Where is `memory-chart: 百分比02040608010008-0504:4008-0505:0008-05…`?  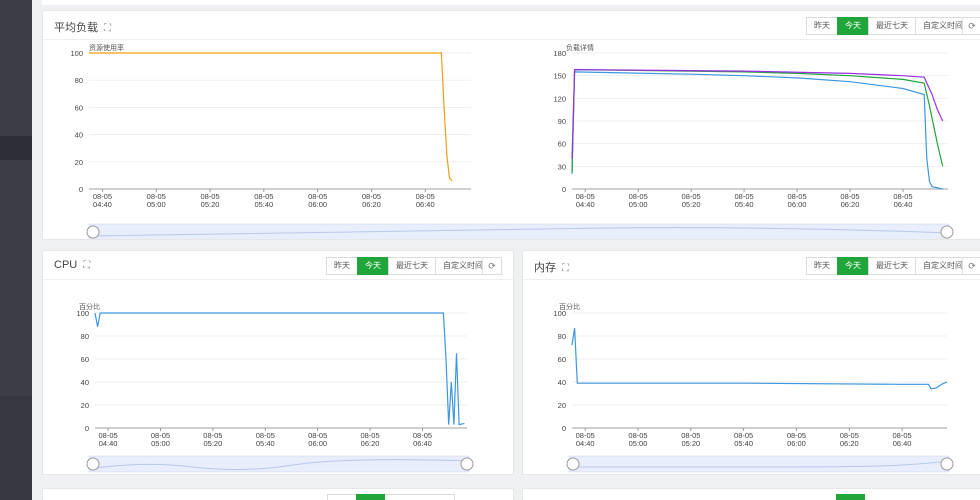 memory-chart: 百分比02040608010008-0504:4008-0505:0008-05… is located at coordinates (750, 375).